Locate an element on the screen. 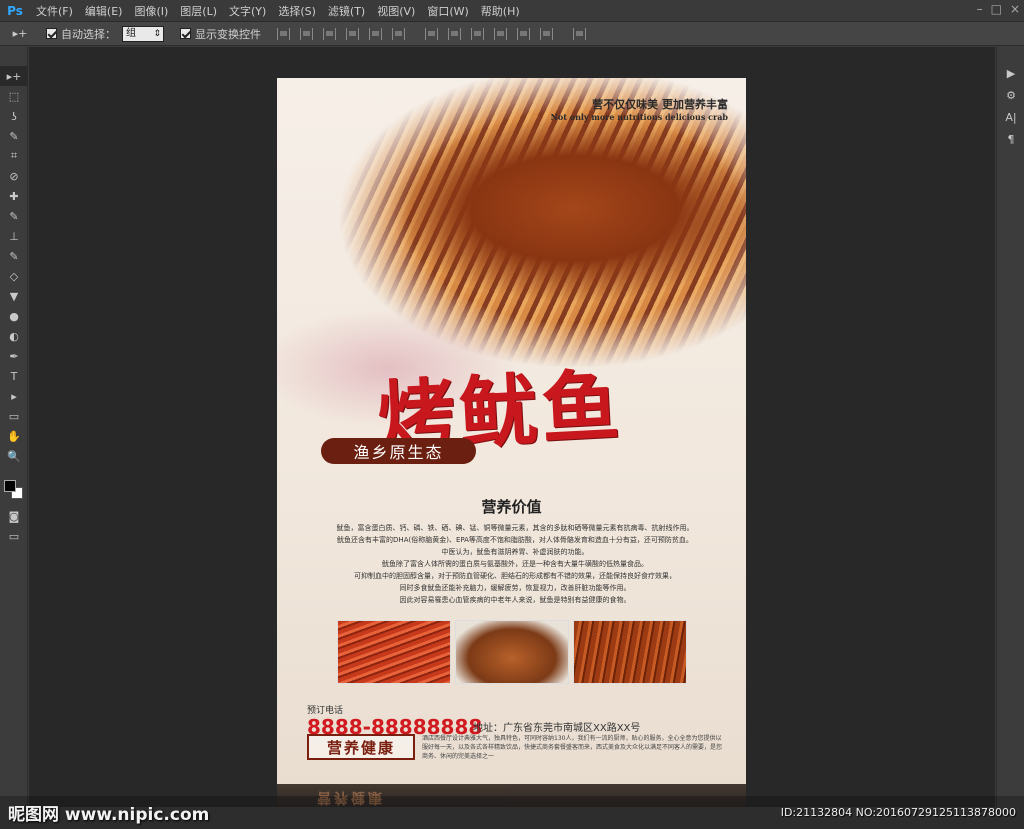  auto-select-dropdown: 组 is located at coordinates (143, 33).